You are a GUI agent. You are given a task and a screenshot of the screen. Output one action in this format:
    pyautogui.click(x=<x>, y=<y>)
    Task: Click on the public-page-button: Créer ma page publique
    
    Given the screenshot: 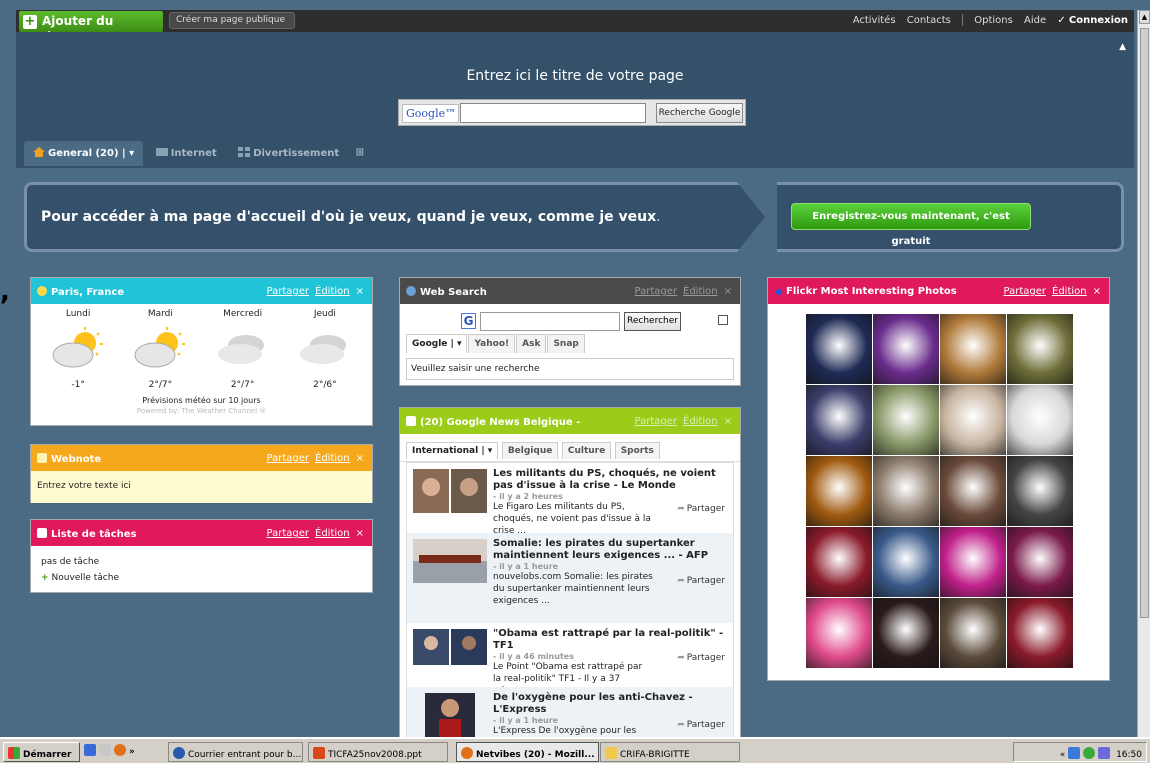 What is the action you would take?
    pyautogui.click(x=232, y=20)
    